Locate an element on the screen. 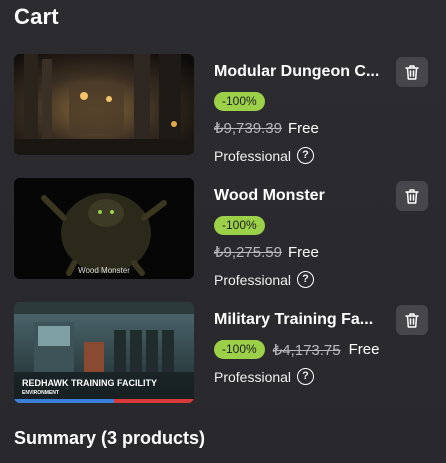  price-row: ₺9,275.59 Free is located at coordinates (266, 252).